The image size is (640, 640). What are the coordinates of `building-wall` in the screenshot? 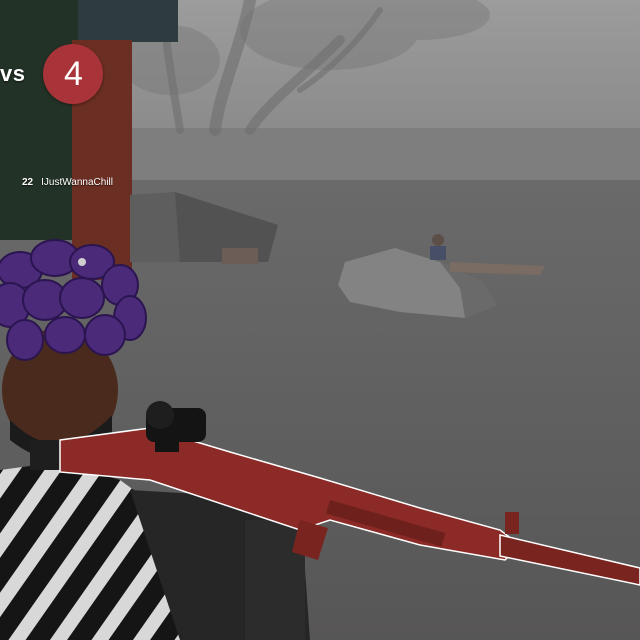 It's located at (39, 120).